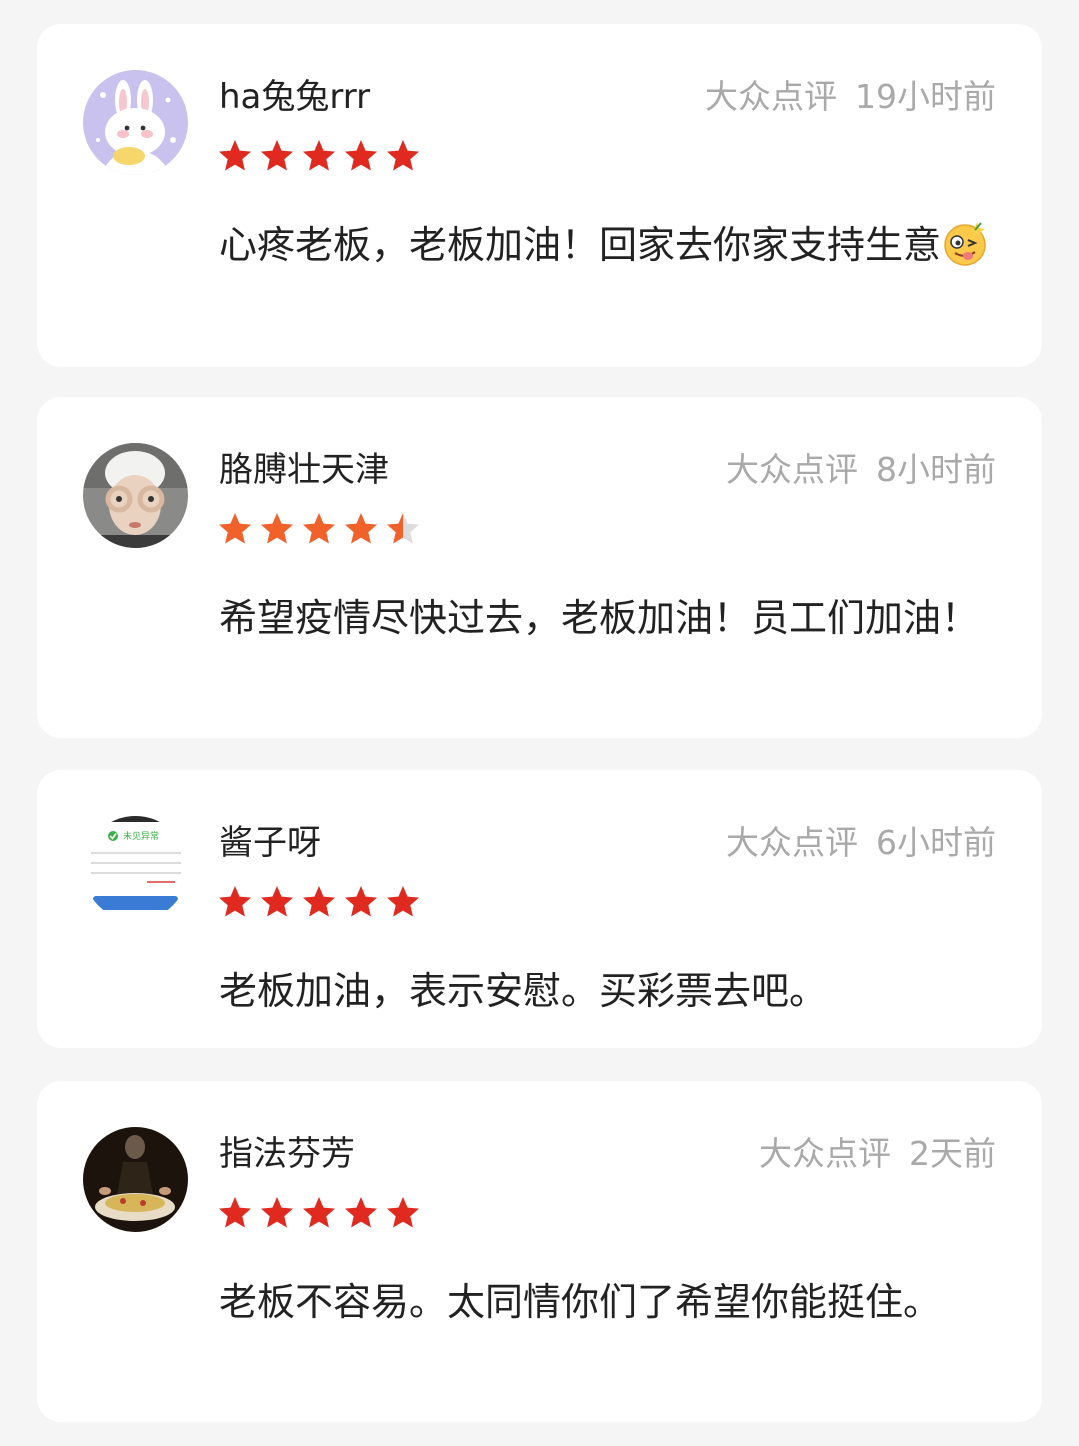 The height and width of the screenshot is (1446, 1079). What do you see at coordinates (850, 97) in the screenshot?
I see `review-meta: 大众点评 19小时前` at bounding box center [850, 97].